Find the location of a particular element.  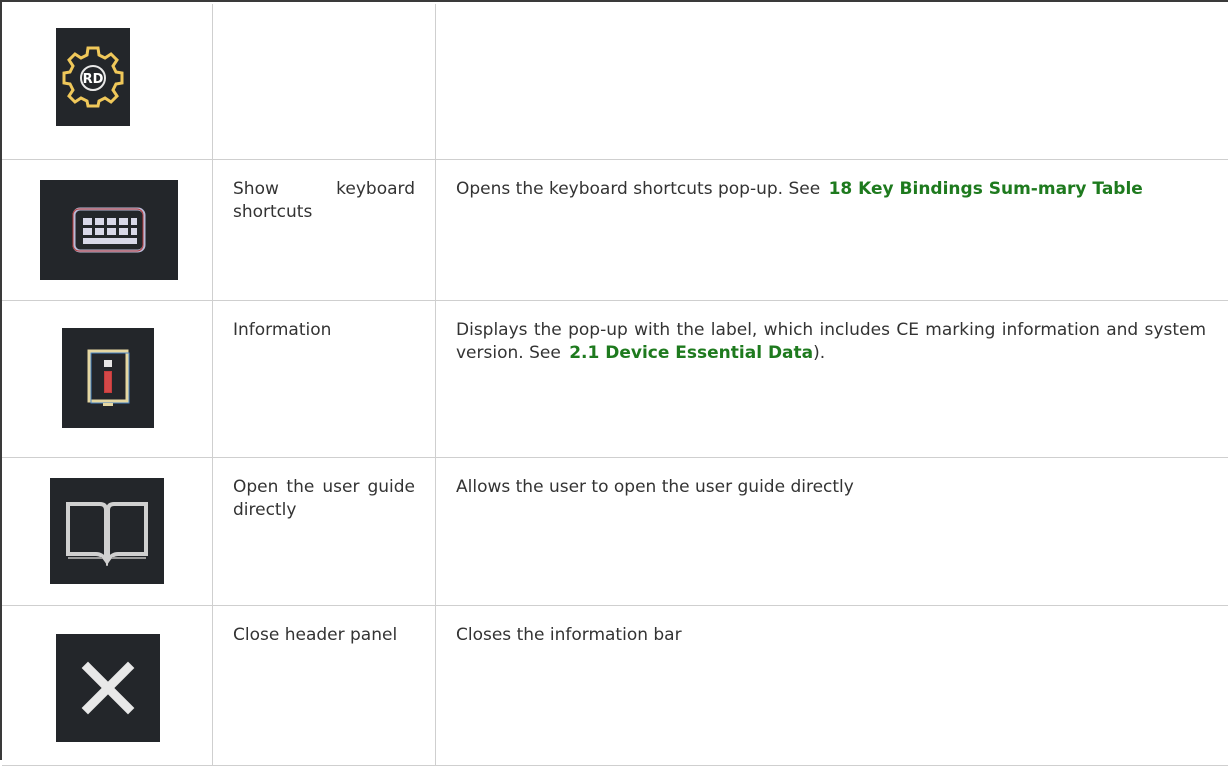

information-icon is located at coordinates (108, 377).